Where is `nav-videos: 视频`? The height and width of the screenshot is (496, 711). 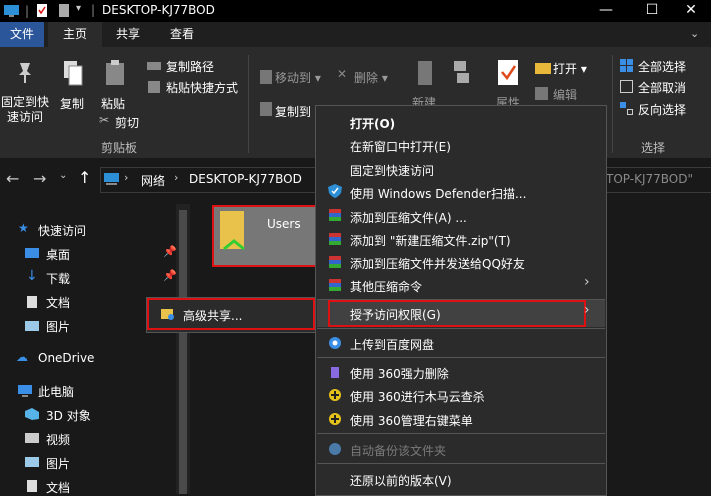 nav-videos: 视频 is located at coordinates (58, 439).